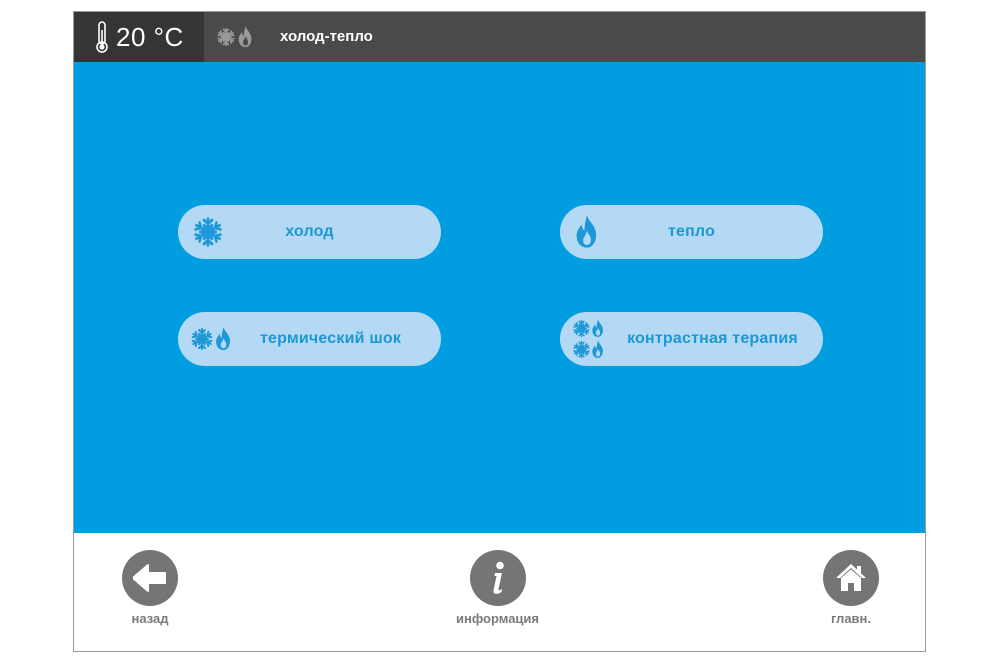 The image size is (1000, 667). I want to click on double-snowflake-flame-icon, so click(588, 339).